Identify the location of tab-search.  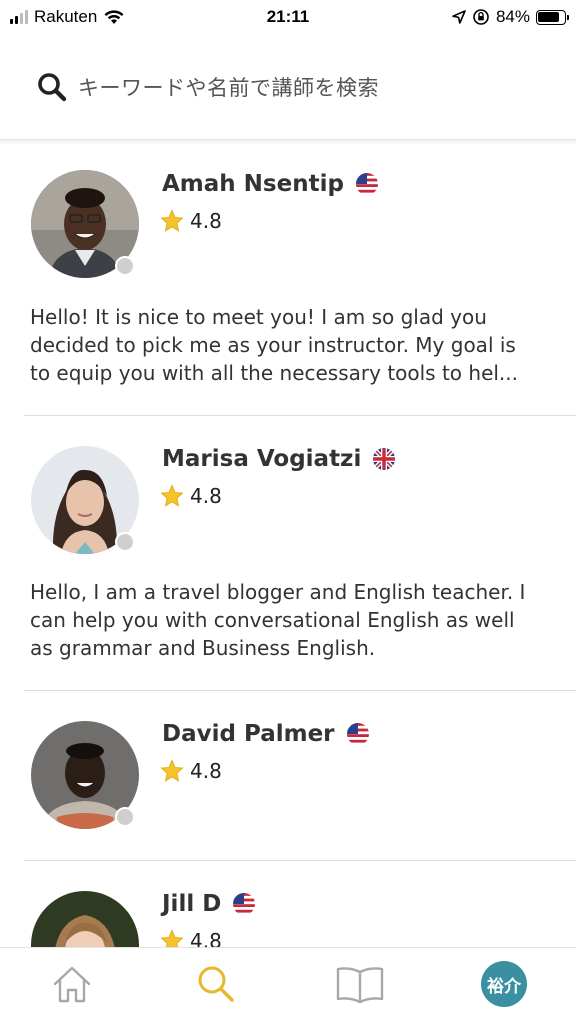
(216, 984).